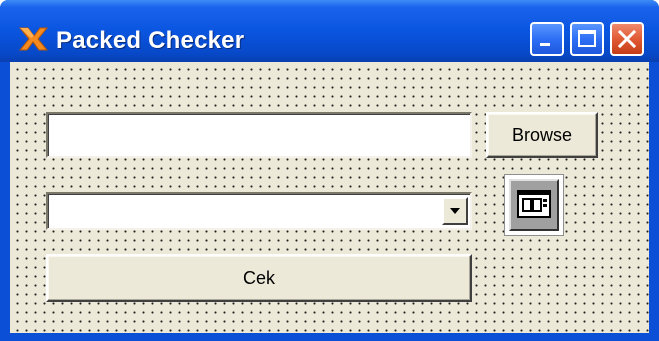 The image size is (659, 341). I want to click on minimize-icon, so click(545, 44).